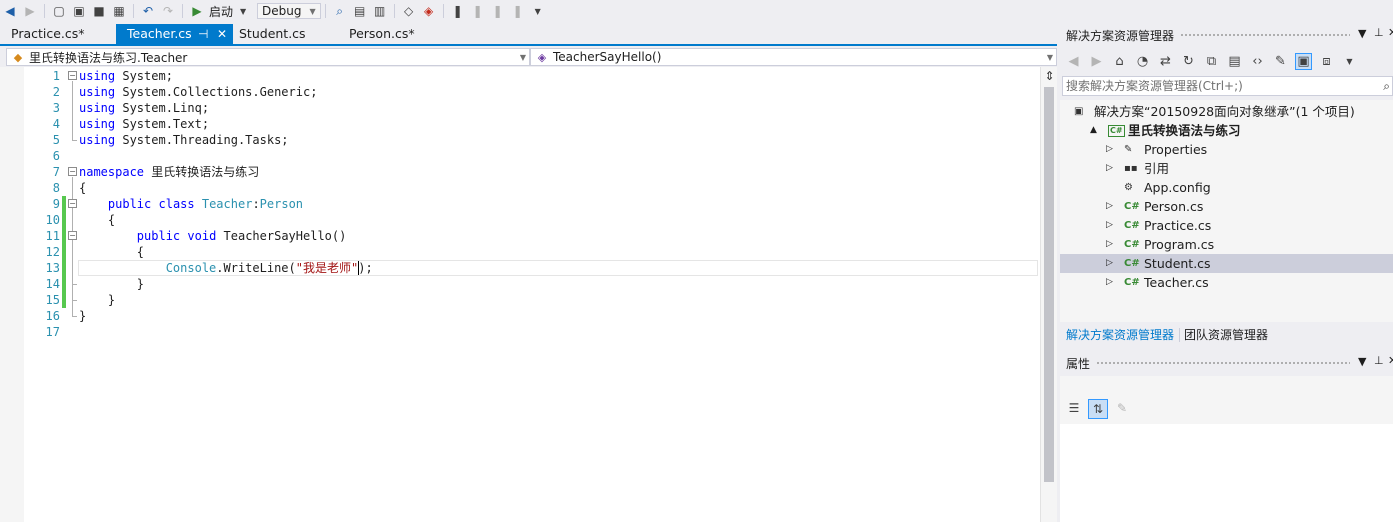 This screenshot has width=1393, height=522. I want to click on save-icon: ■, so click(99, 11).